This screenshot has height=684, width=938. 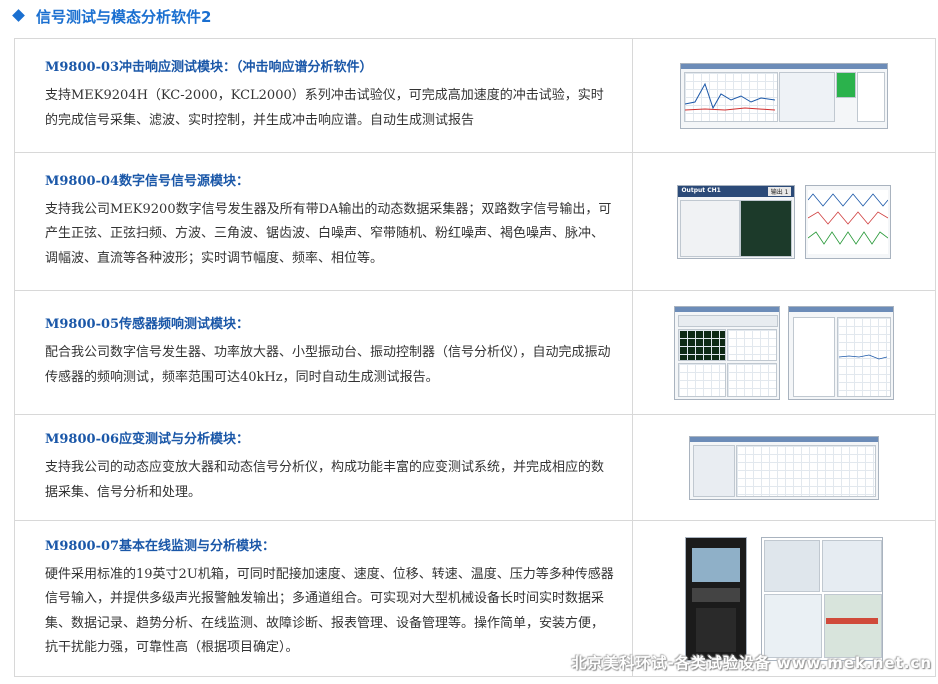 What do you see at coordinates (736, 221) in the screenshot?
I see `signal-source-screenshot: Output CH1 输出 1` at bounding box center [736, 221].